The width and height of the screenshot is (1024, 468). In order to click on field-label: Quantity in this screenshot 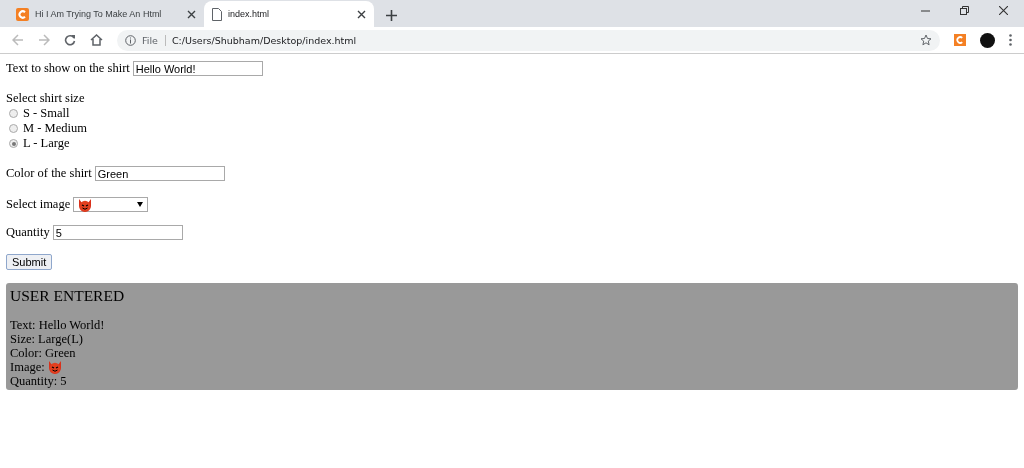, I will do `click(28, 232)`.